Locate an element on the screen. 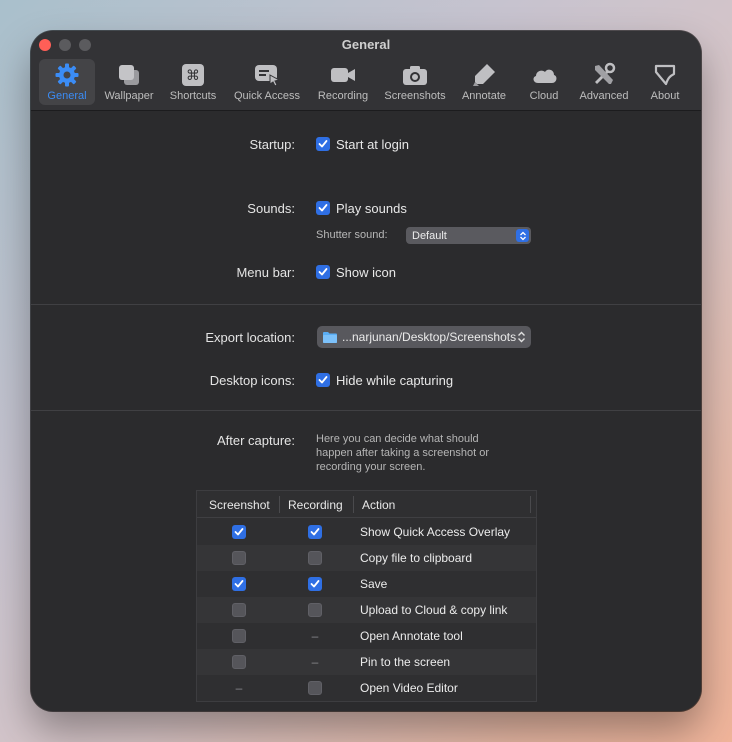 This screenshot has height=742, width=732. highlighter-icon is located at coordinates (484, 75).